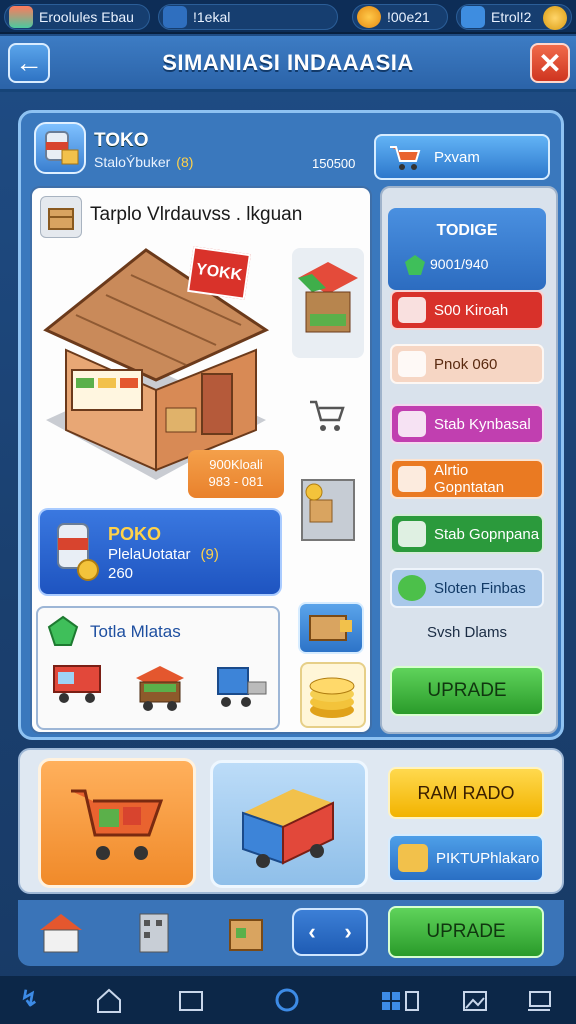  What do you see at coordinates (405, 157) in the screenshot?
I see `cart-icon` at bounding box center [405, 157].